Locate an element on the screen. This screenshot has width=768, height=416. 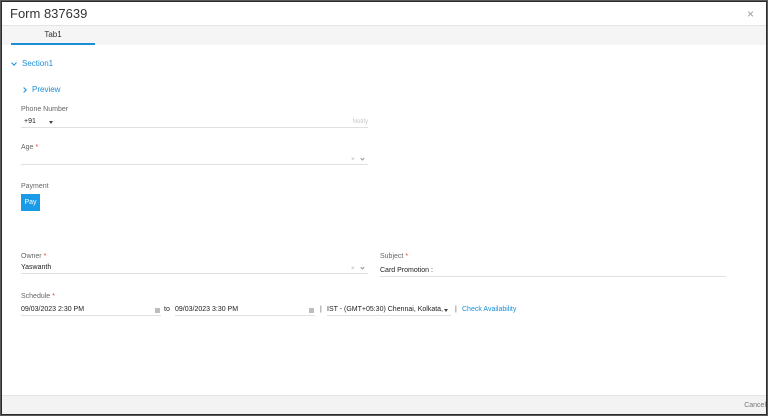
chevron-right-icon is located at coordinates (24, 89).